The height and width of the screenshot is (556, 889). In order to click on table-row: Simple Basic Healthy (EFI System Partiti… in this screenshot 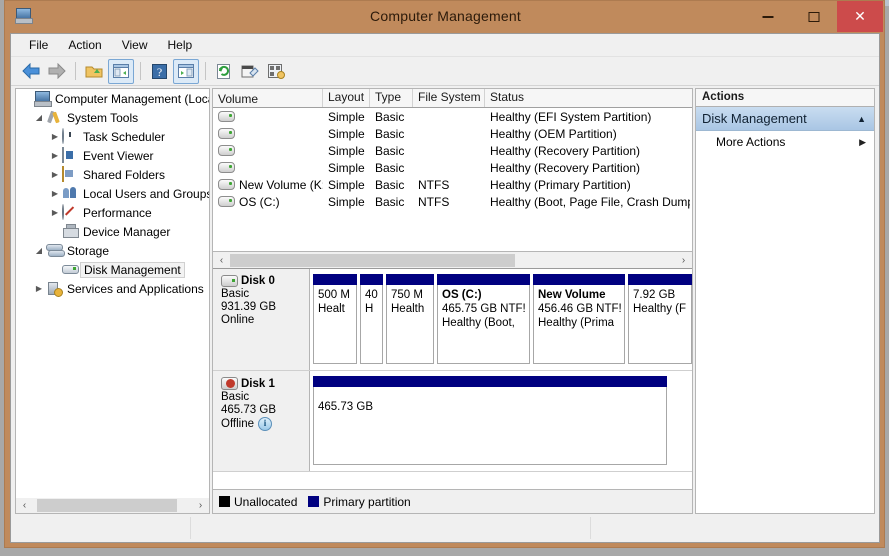, I will do `click(452, 116)`.